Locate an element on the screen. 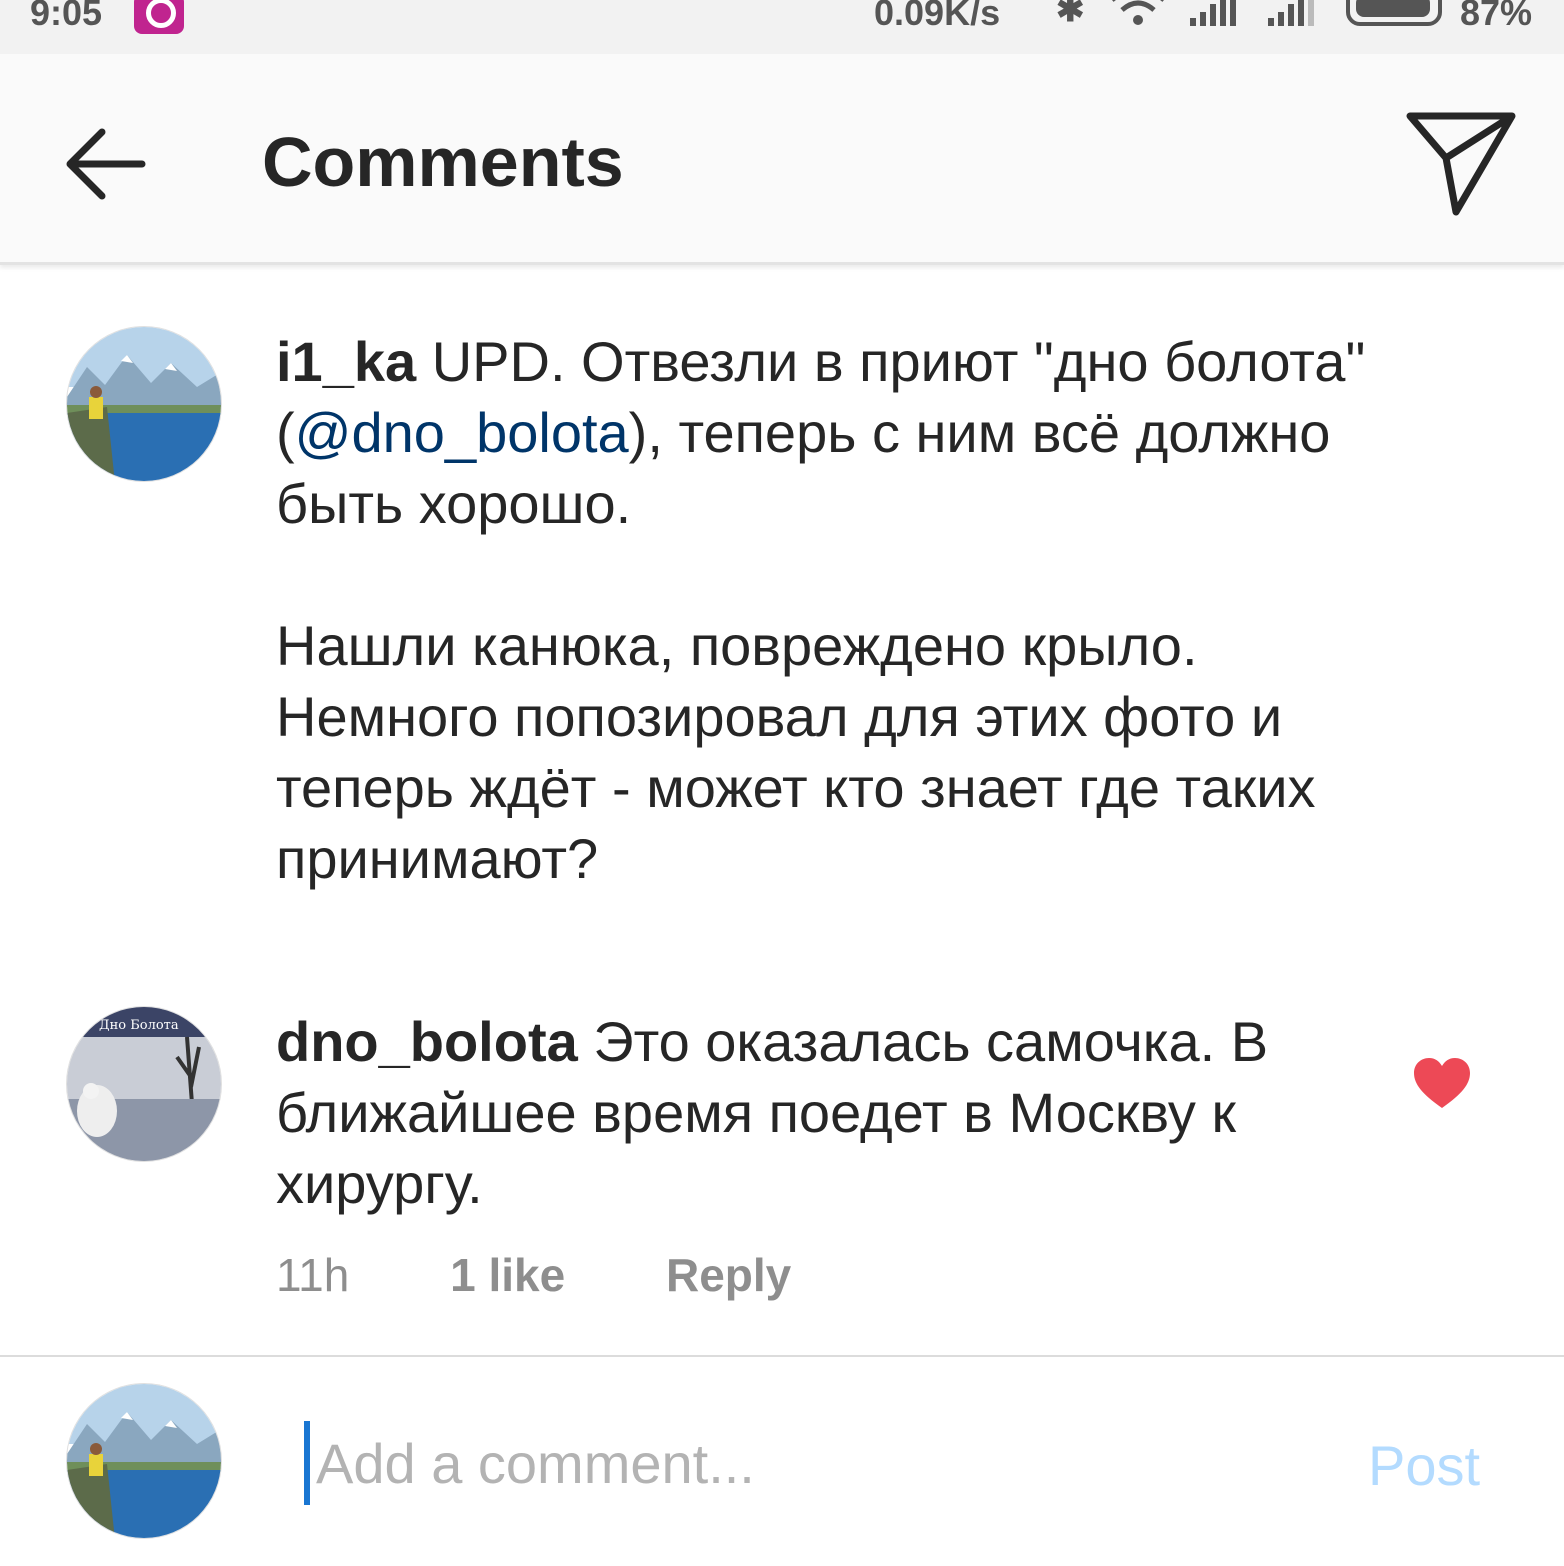 This screenshot has height=1566, width=1564. battery-percent: 87% is located at coordinates (1496, 16).